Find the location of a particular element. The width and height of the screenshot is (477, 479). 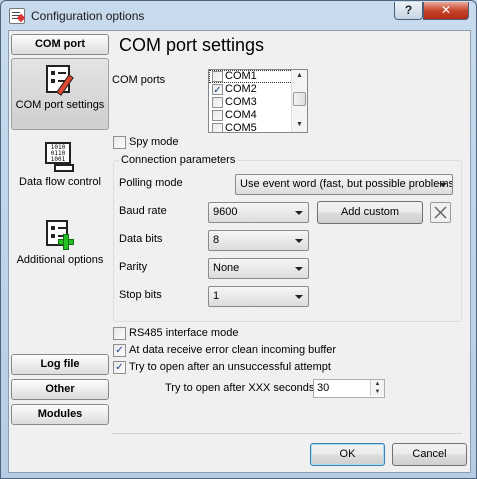

scroll-thumb is located at coordinates (299, 99).